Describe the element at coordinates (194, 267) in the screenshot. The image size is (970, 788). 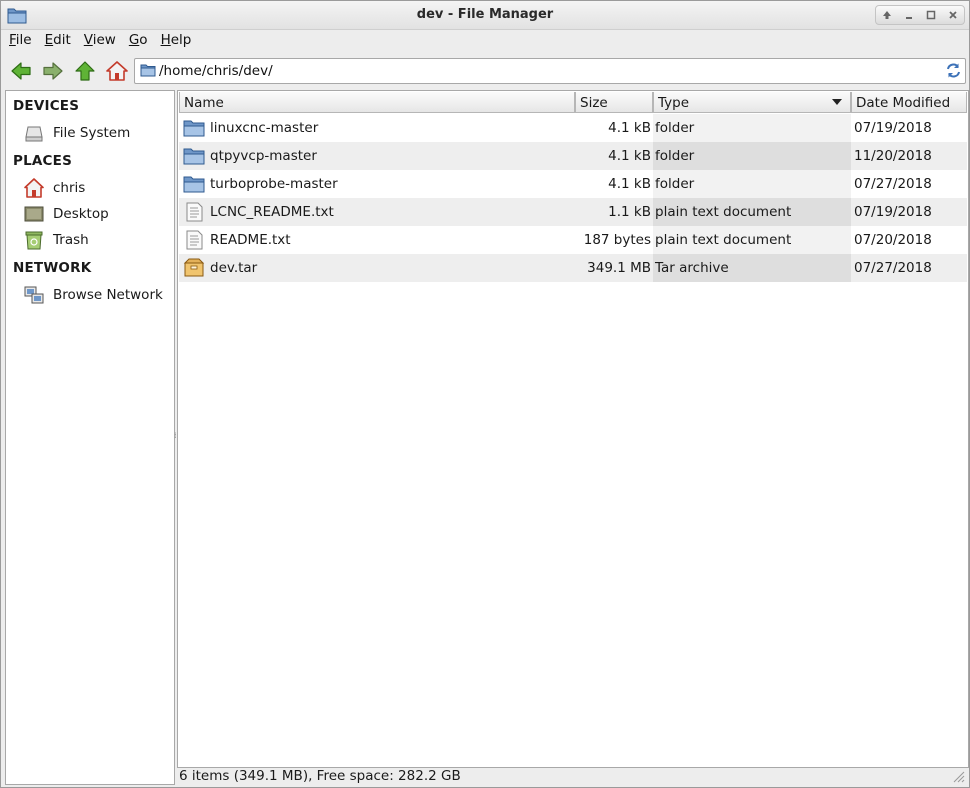
I see `archive-icon` at that location.